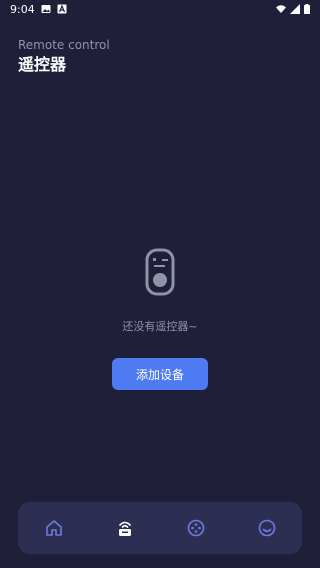 This screenshot has width=320, height=568. I want to click on status-bar: 9:04, so click(160, 9).